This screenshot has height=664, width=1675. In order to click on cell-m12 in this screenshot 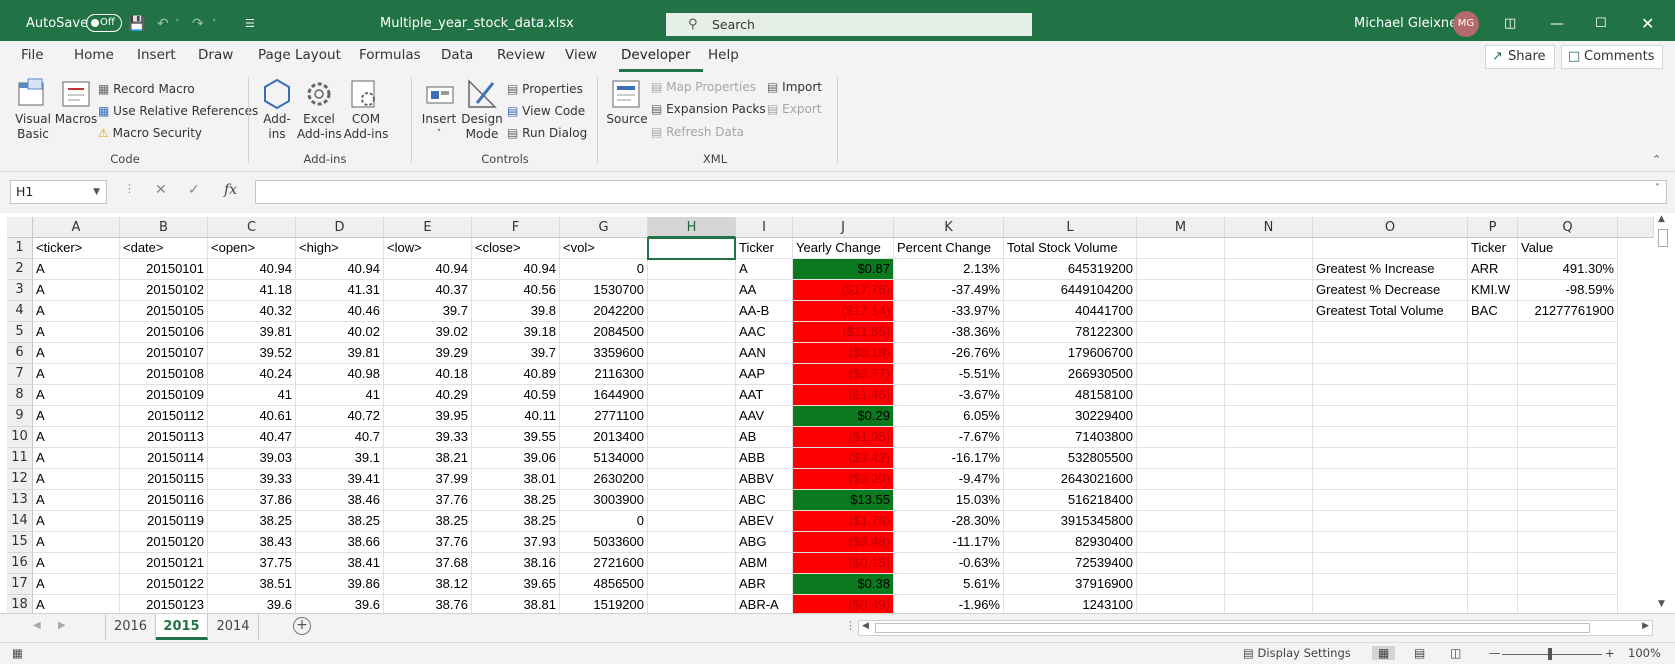, I will do `click(1181, 479)`.